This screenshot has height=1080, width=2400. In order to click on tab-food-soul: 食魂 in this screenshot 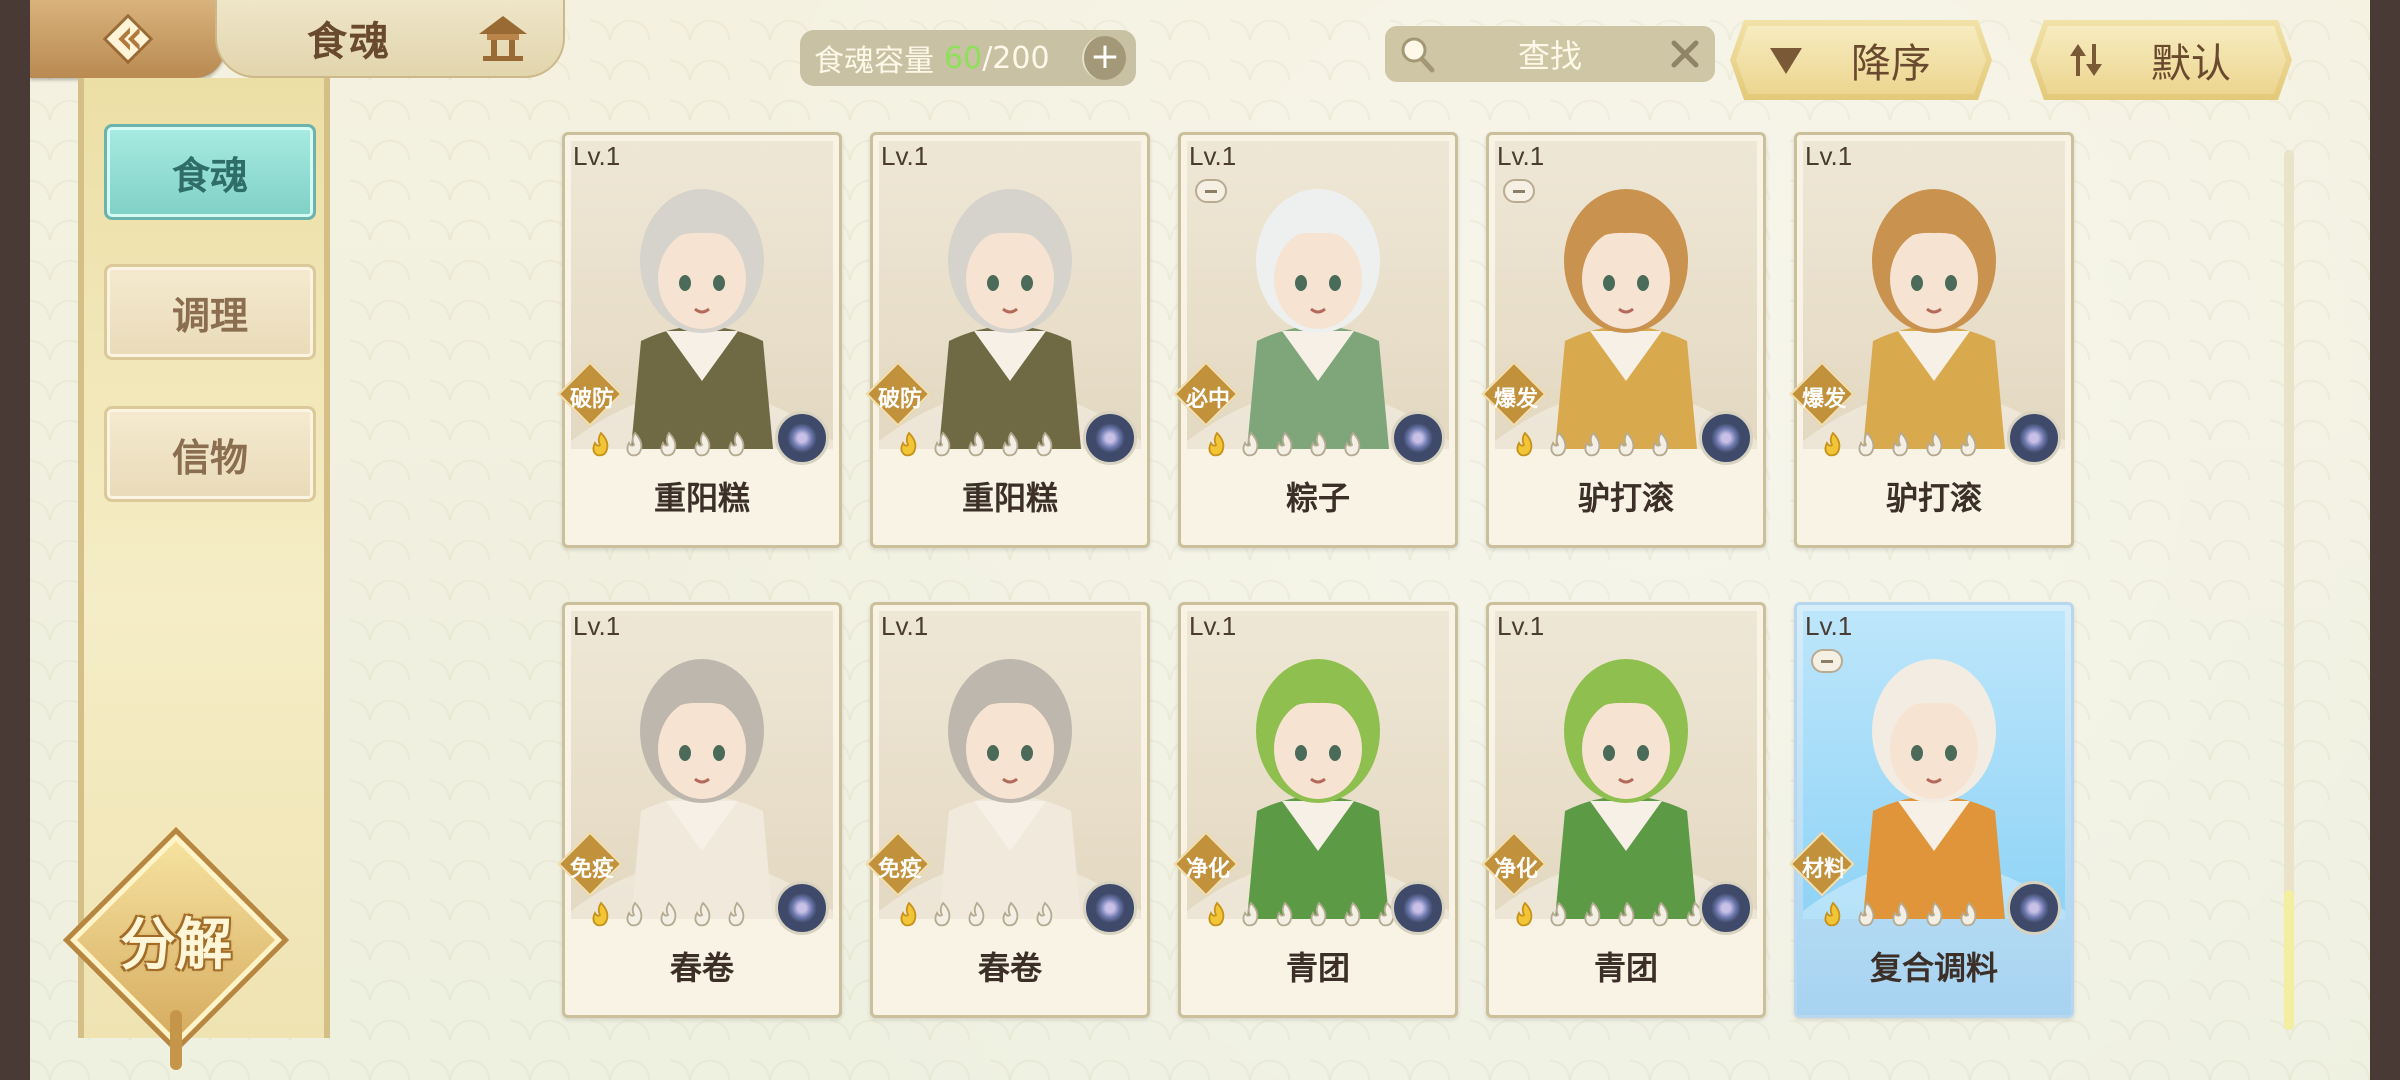, I will do `click(210, 172)`.